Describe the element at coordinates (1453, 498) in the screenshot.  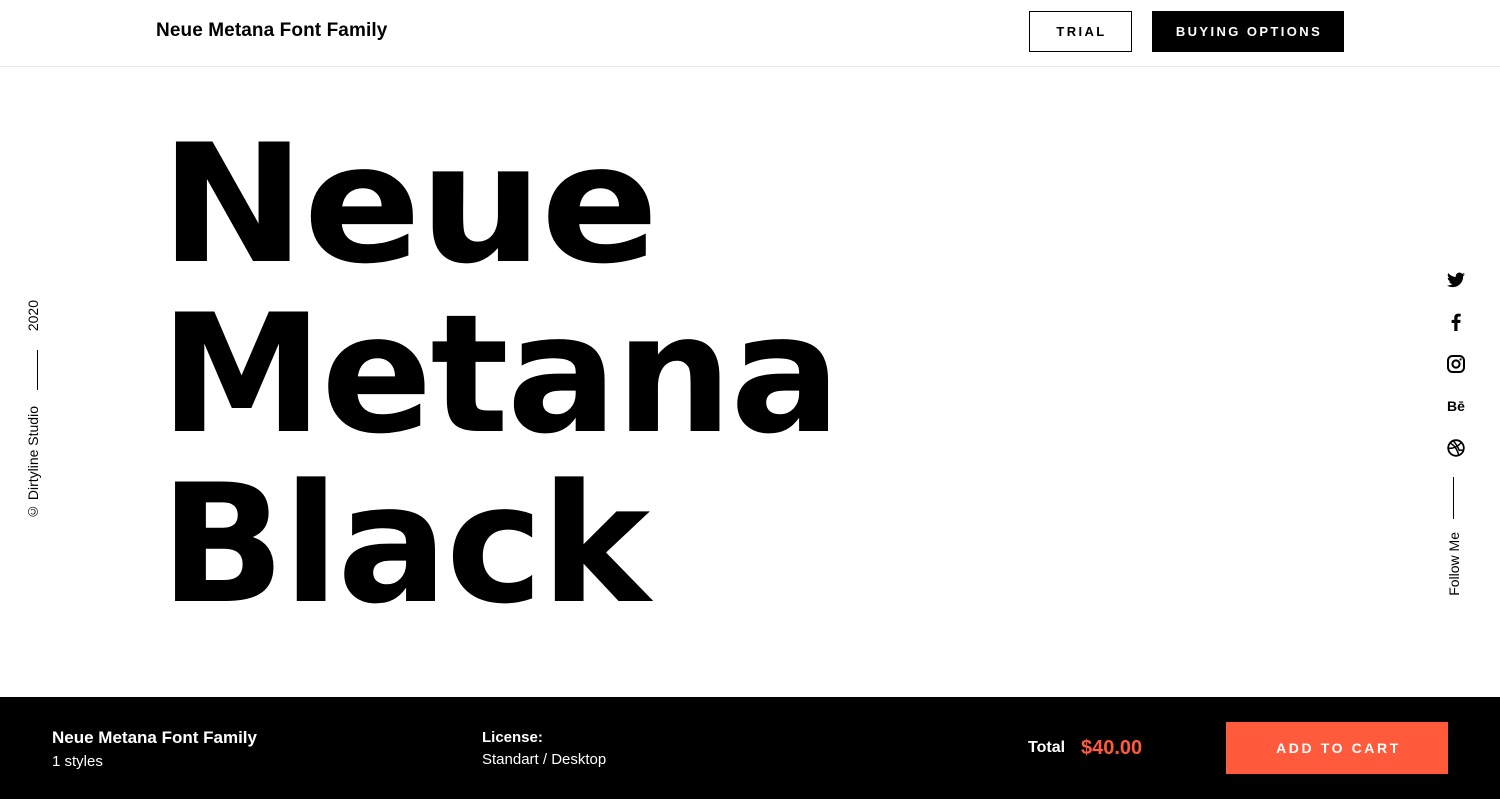
I see `right-divider` at that location.